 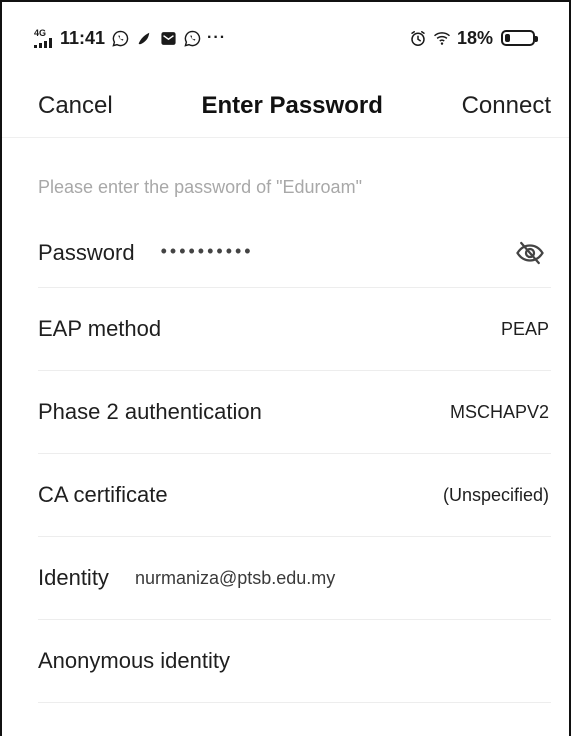 I want to click on eap-method-label: EAP method, so click(x=100, y=328).